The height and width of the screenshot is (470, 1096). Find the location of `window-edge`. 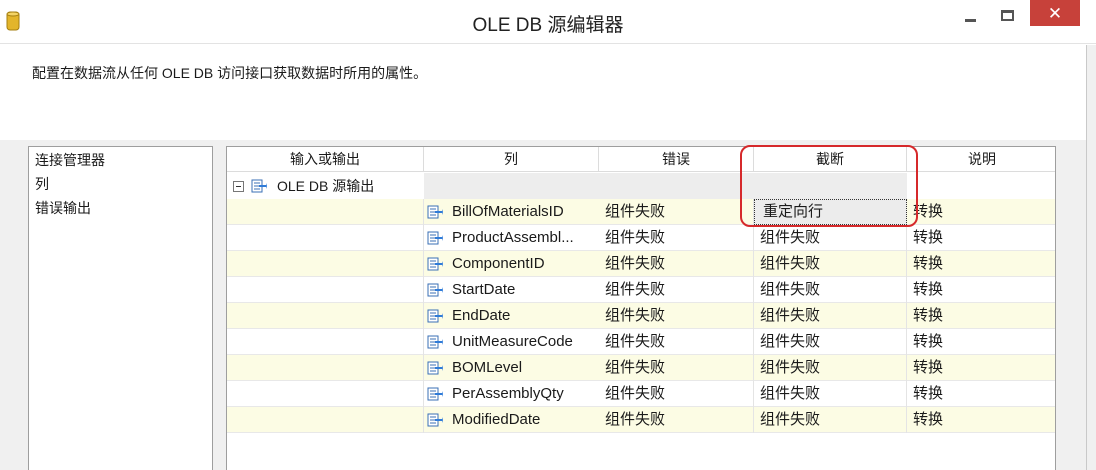

window-edge is located at coordinates (1091, 257).